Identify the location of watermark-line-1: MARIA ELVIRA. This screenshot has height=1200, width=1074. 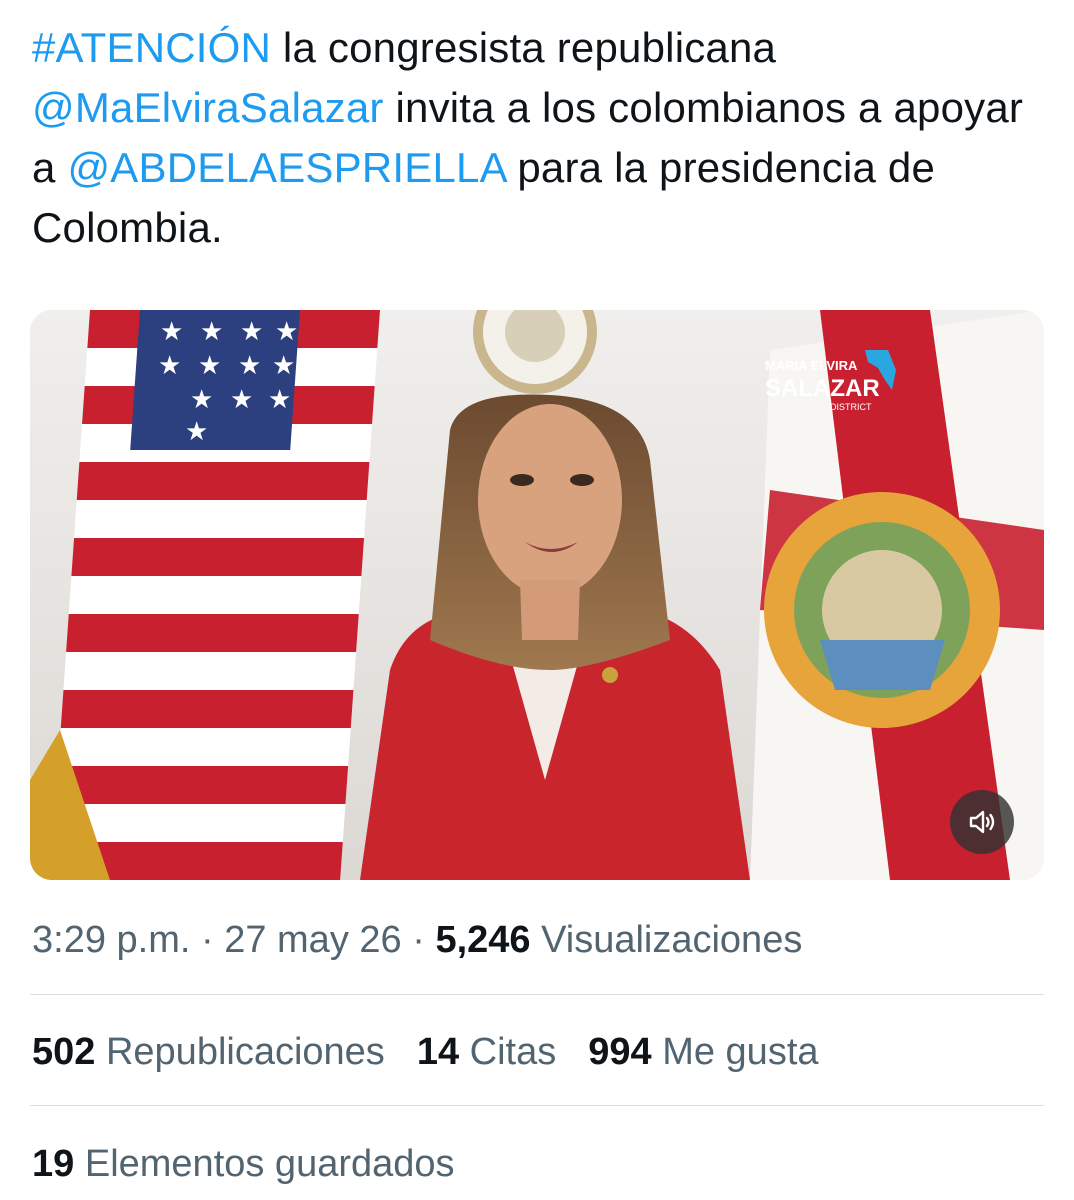
(811, 365).